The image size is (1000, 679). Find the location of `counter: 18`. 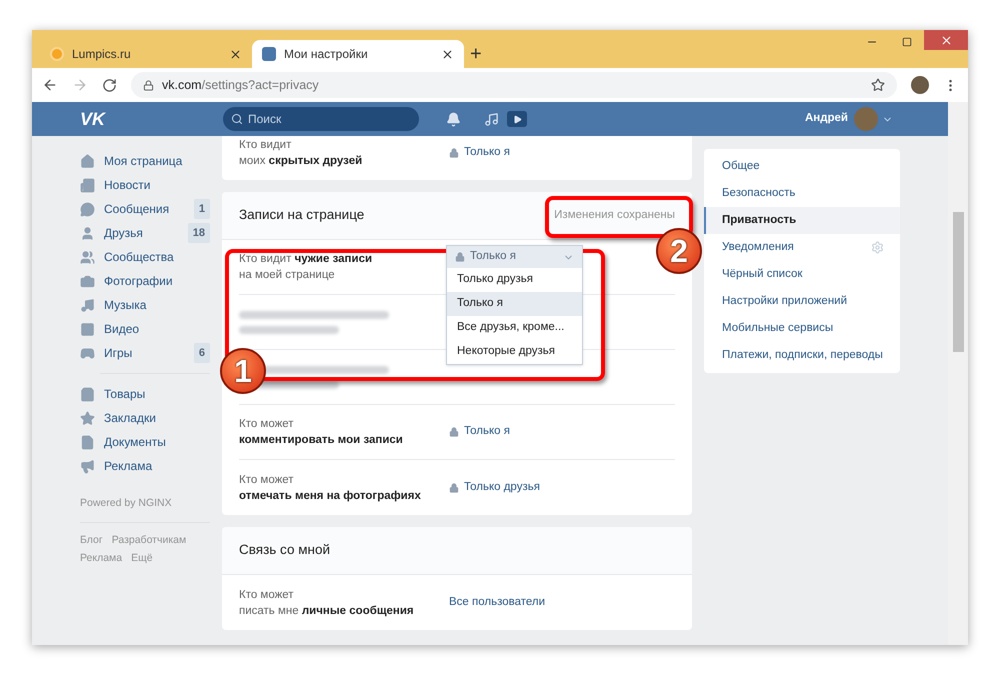

counter: 18 is located at coordinates (199, 233).